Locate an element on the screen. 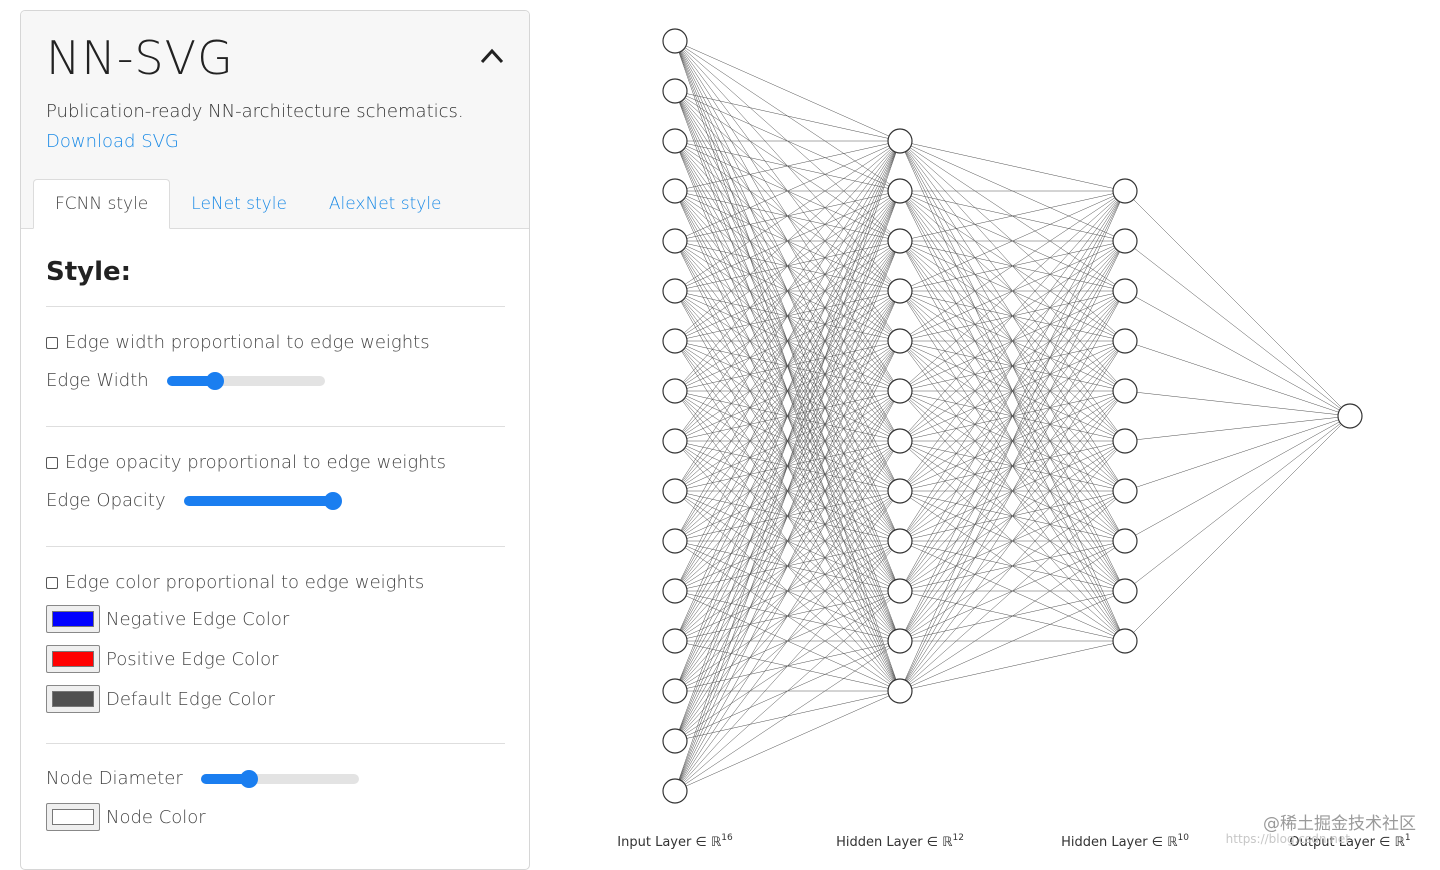 The image size is (1440, 870). positive-color-swatch is located at coordinates (73, 659).